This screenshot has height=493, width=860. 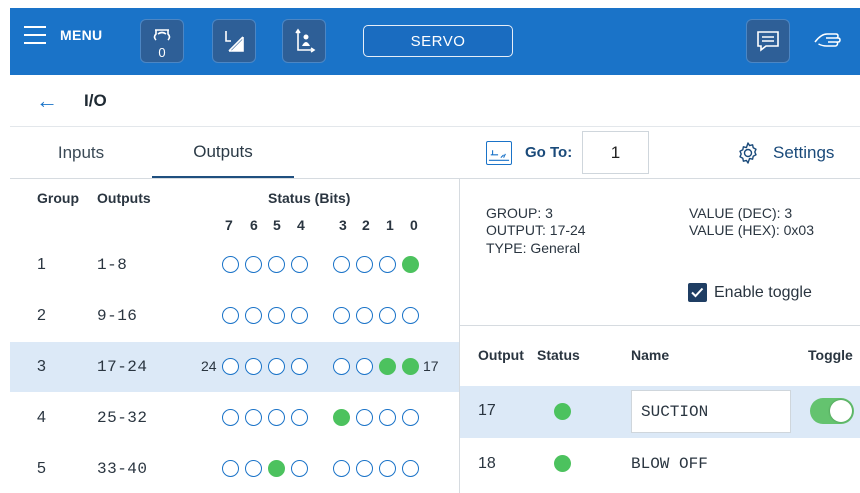 I want to click on outputs-cell: 1-8, so click(x=112, y=265).